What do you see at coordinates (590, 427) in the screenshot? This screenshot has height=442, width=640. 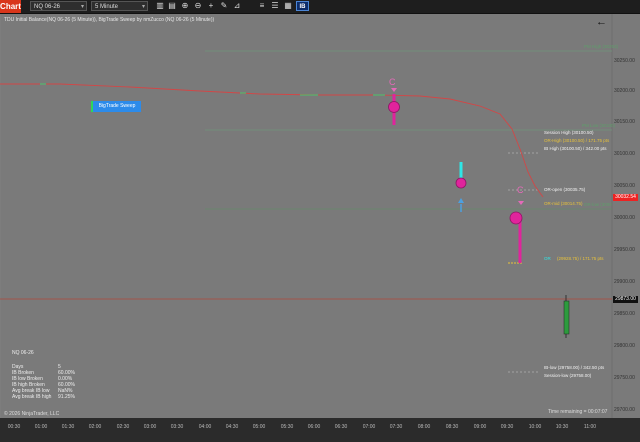 I see `time-tick: 11:00` at bounding box center [590, 427].